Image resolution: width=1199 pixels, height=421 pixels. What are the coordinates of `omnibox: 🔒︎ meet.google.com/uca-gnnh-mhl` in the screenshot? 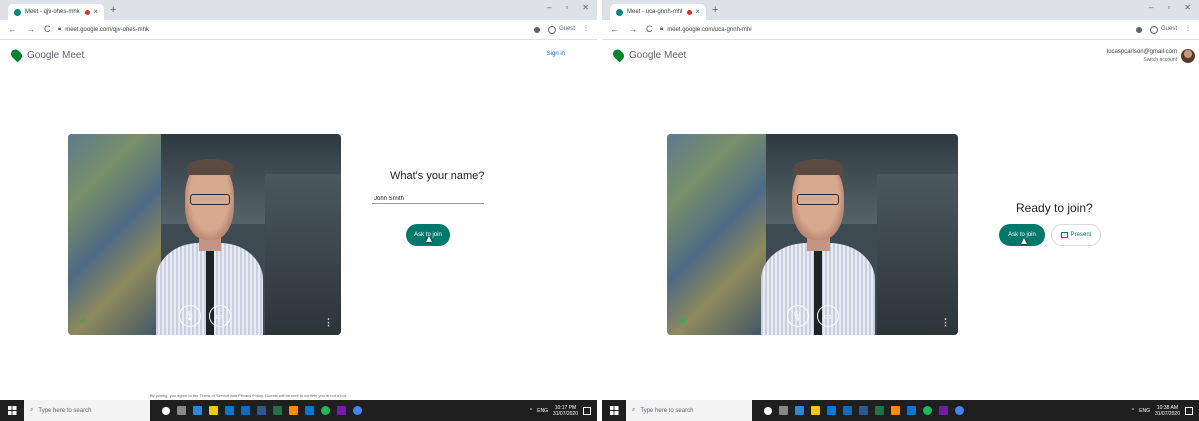 It's located at (874, 29).